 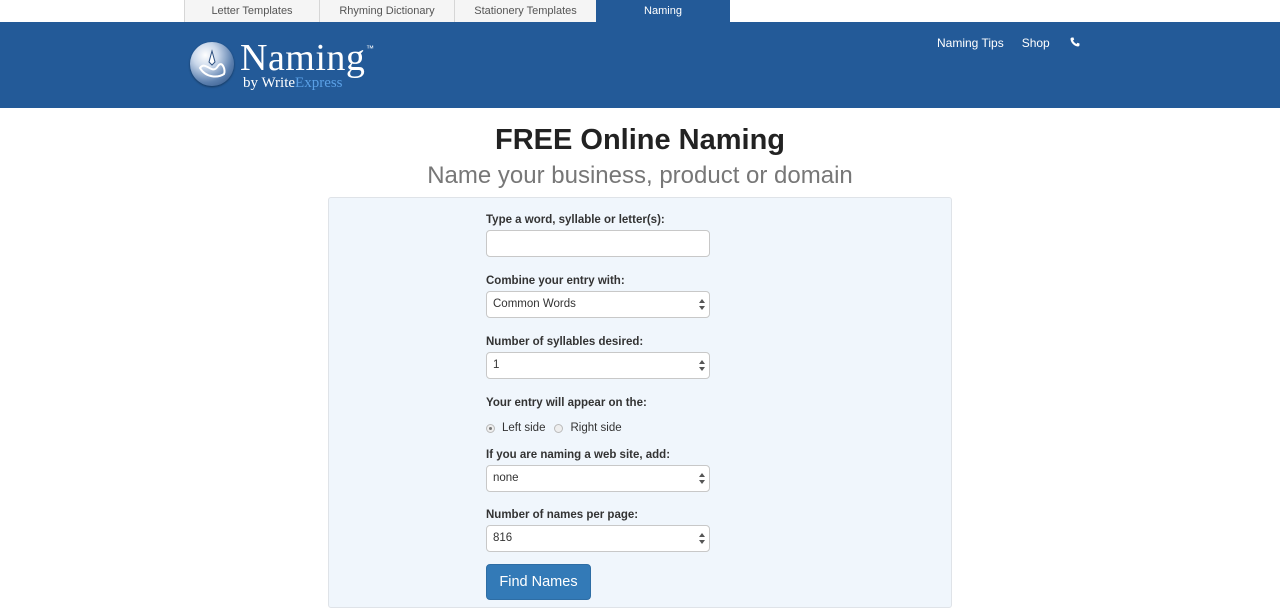 I want to click on website-label: If you are naming a web site, add:, so click(x=578, y=455).